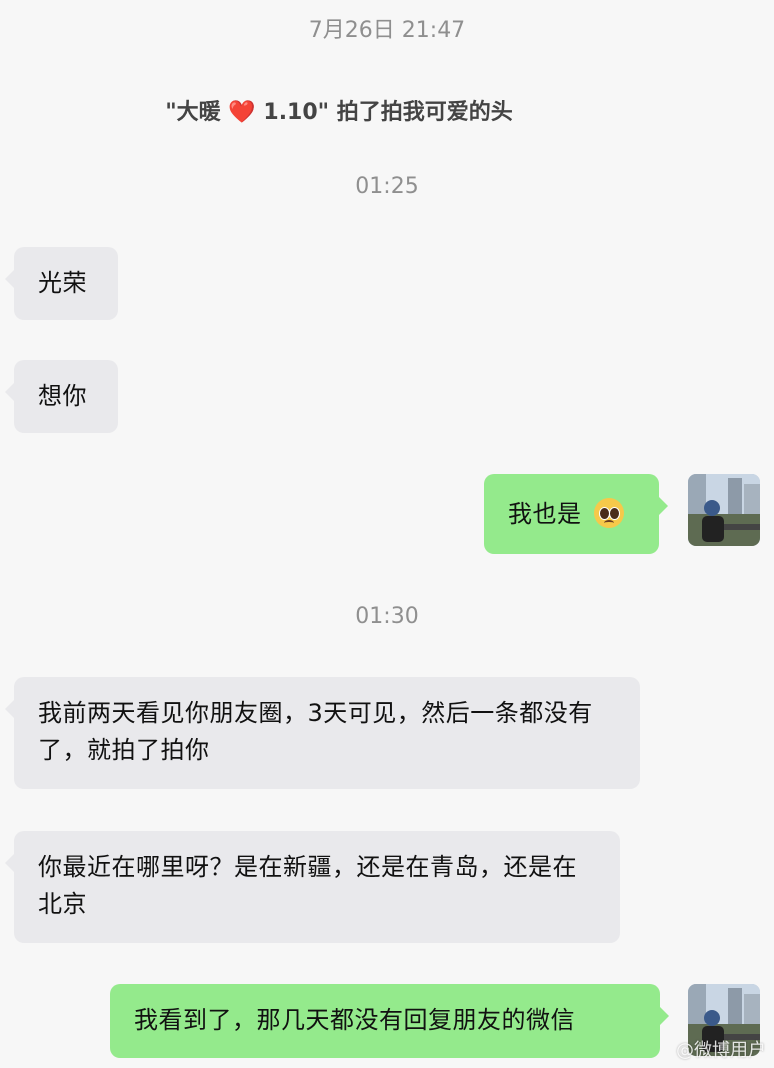 The width and height of the screenshot is (774, 1068). What do you see at coordinates (549, 514) in the screenshot?
I see `message-text: 我也是` at bounding box center [549, 514].